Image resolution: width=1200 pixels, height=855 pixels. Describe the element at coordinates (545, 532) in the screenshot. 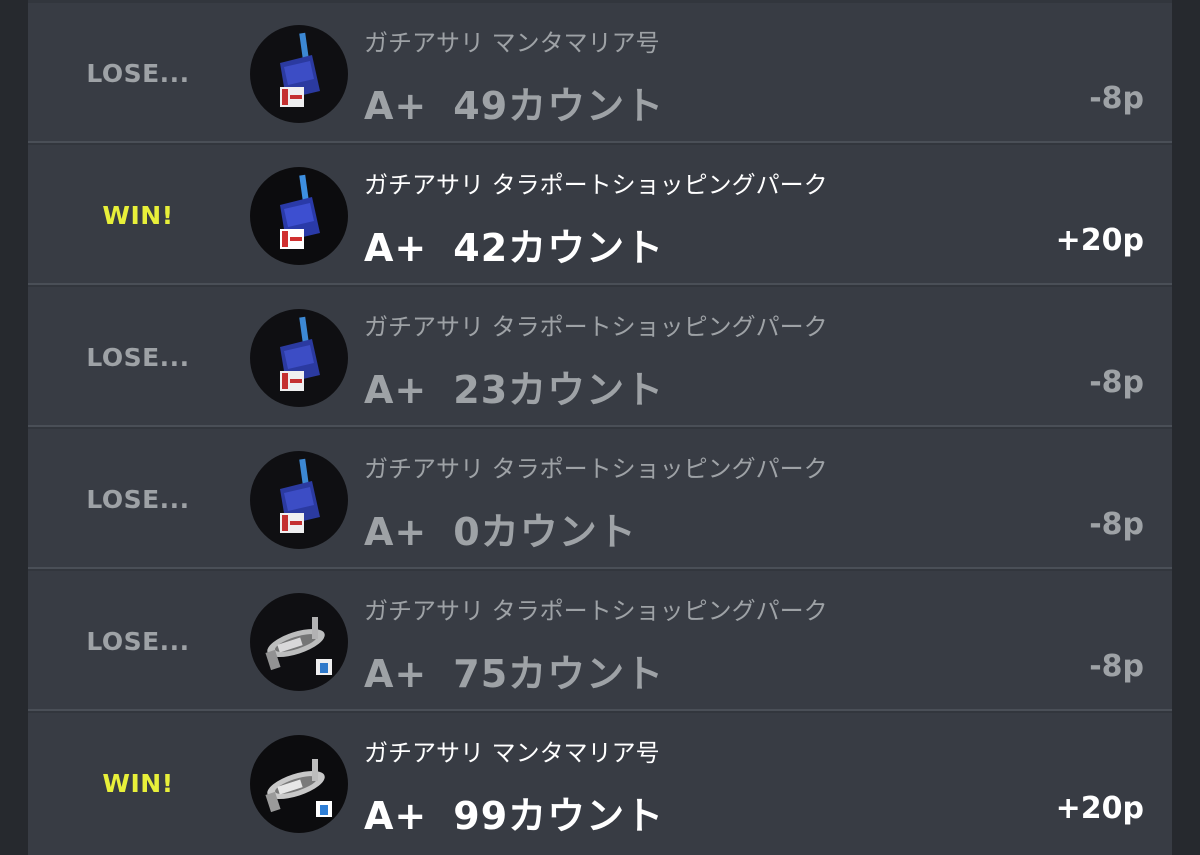

I see `count-label: 0カウント` at that location.